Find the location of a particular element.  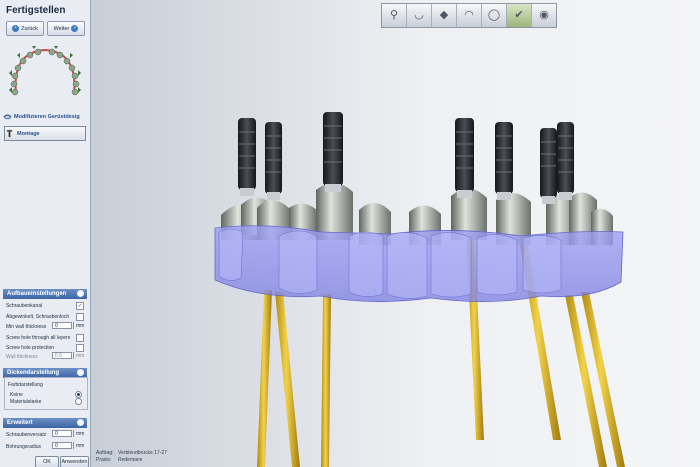

option-row: Min wall thickness 0 mm is located at coordinates (46, 326).